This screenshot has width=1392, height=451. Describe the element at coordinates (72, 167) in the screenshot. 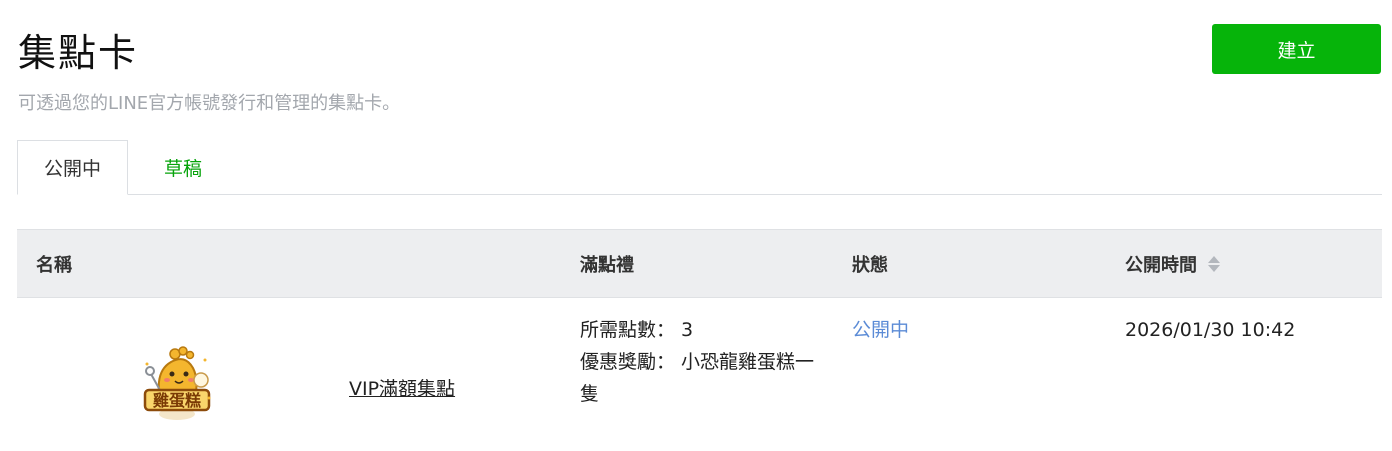

I see `tab-published: 公開中` at that location.